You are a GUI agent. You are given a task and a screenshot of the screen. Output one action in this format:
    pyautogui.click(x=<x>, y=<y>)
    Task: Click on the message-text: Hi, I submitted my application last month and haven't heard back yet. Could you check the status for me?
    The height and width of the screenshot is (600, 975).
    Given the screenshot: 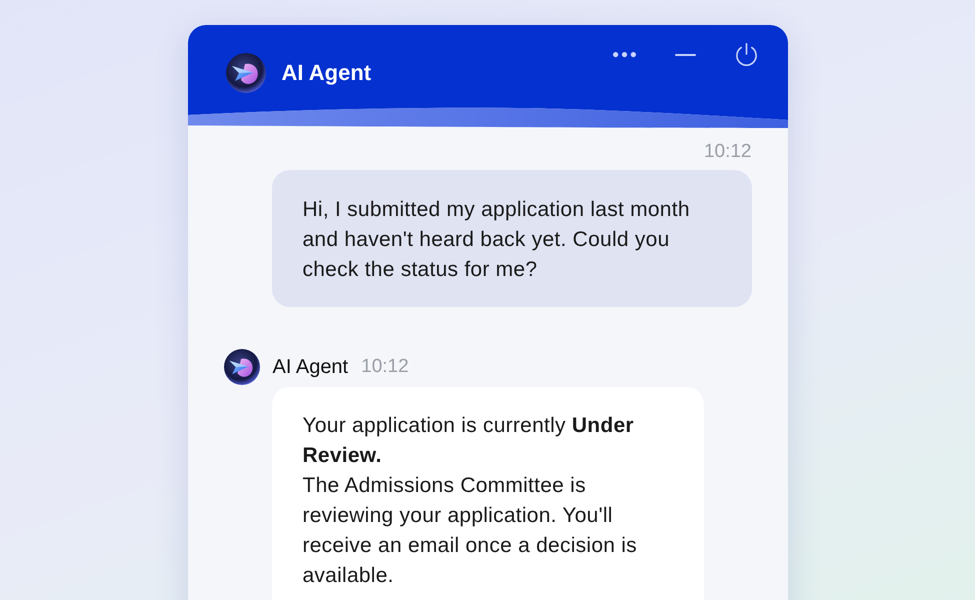 What is the action you would take?
    pyautogui.click(x=496, y=240)
    